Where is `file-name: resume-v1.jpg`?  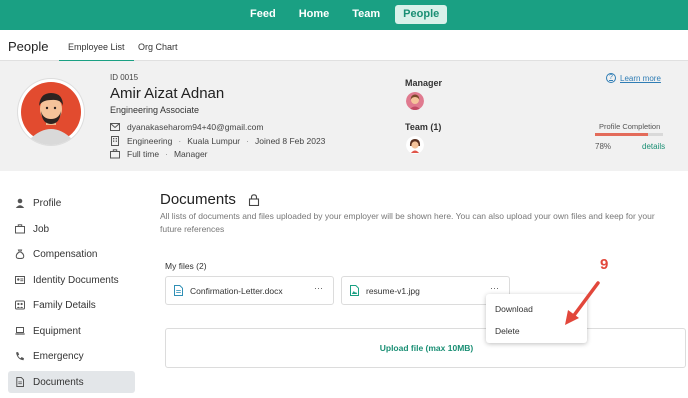
file-name: resume-v1.jpg is located at coordinates (393, 290).